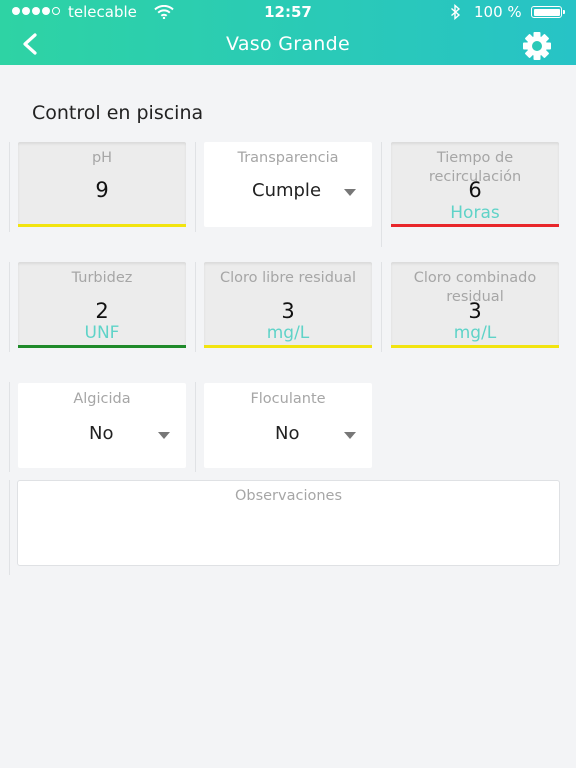 The width and height of the screenshot is (576, 768). I want to click on transparencia-label: Transparencia, so click(288, 158).